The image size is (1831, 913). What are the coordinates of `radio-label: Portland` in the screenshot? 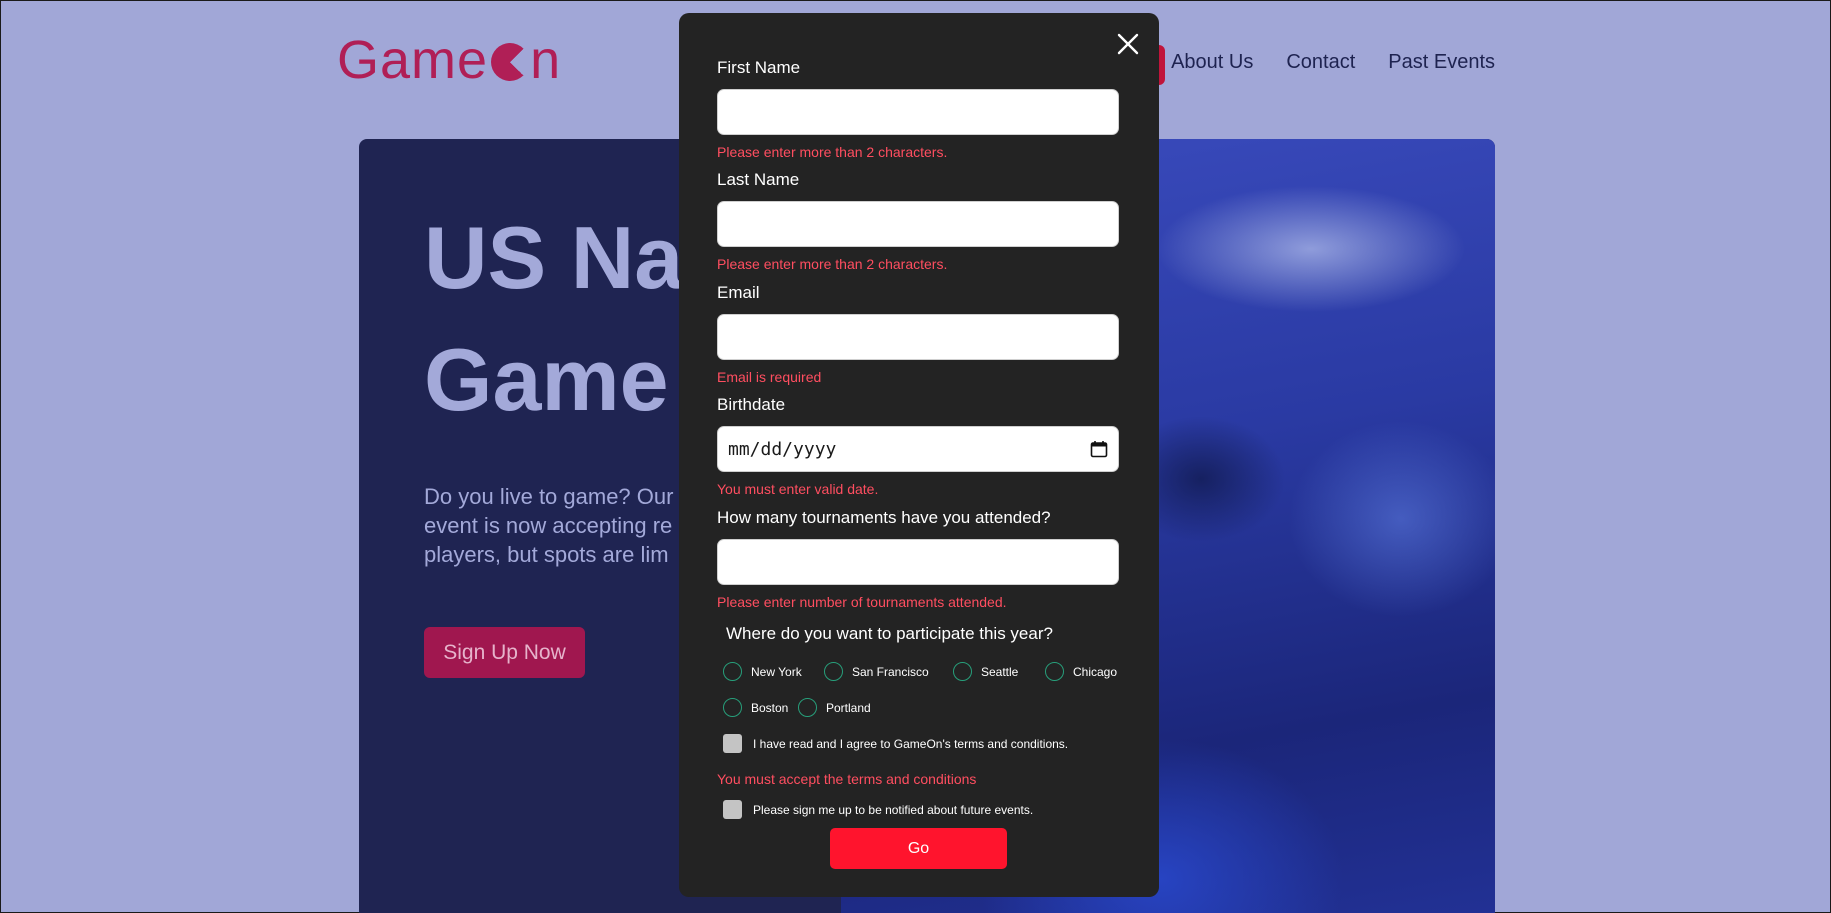 It's located at (848, 707).